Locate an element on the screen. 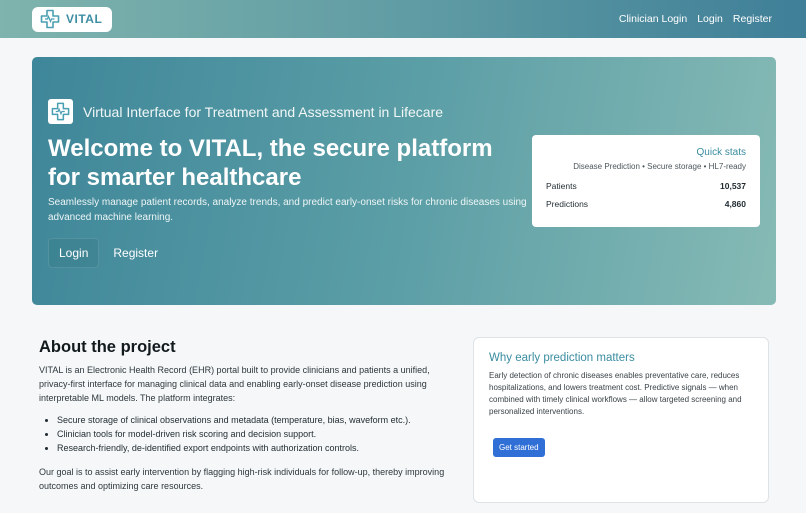 The image size is (806, 513). stats-value: 4,860 is located at coordinates (735, 204).